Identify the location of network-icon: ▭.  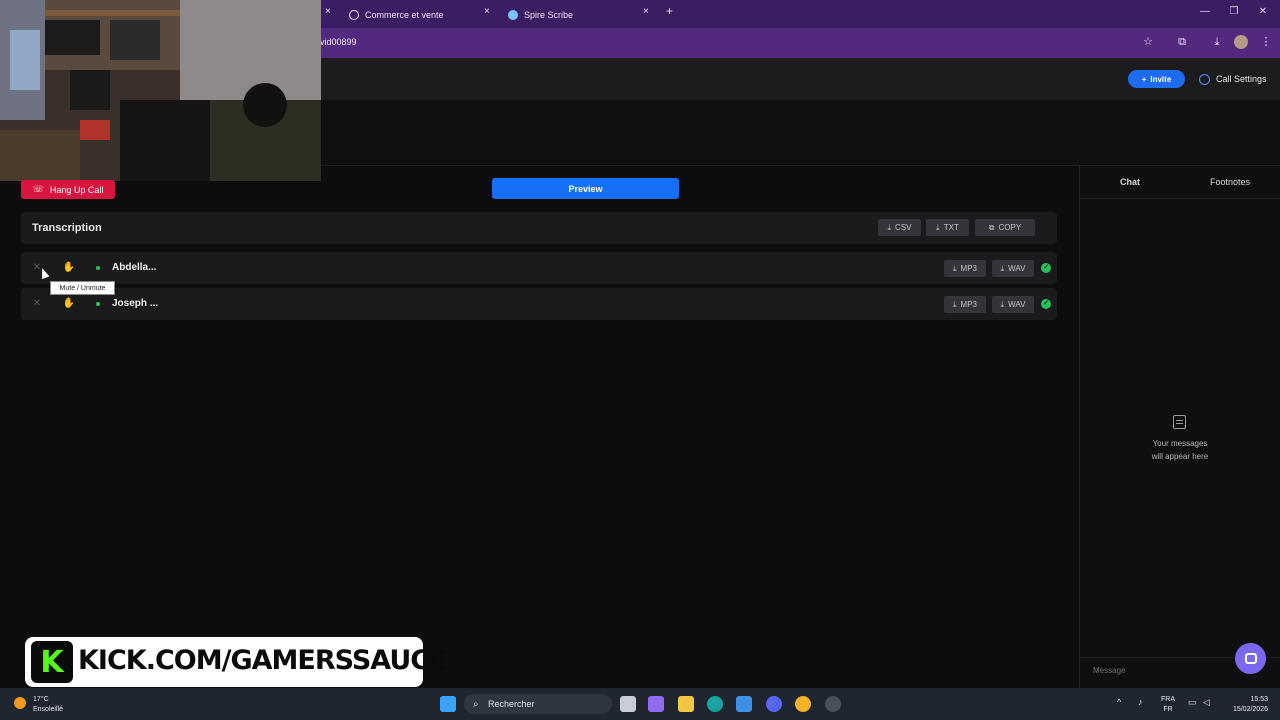
(1192, 702).